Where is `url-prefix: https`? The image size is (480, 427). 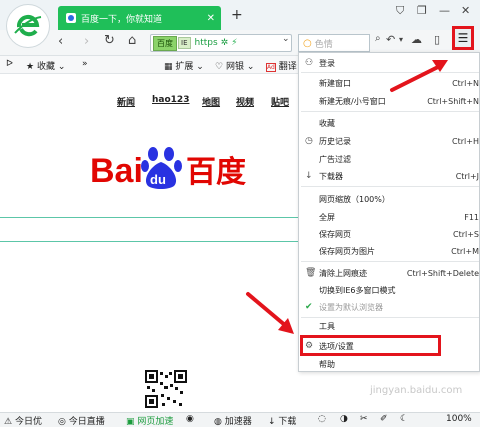
url-prefix: https is located at coordinates (206, 43).